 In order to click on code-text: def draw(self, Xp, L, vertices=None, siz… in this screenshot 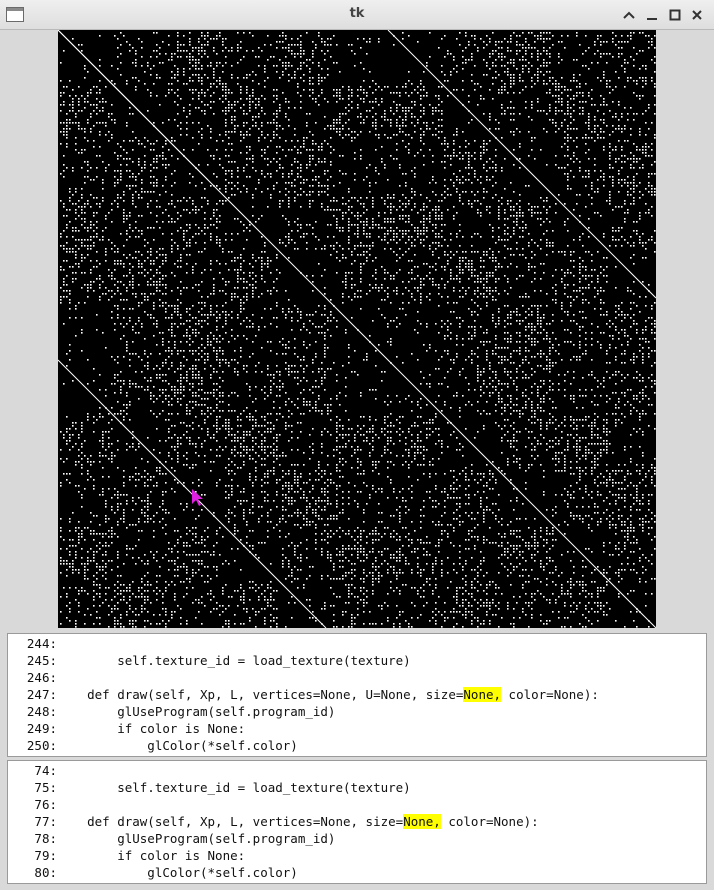, I will do `click(230, 821)`.